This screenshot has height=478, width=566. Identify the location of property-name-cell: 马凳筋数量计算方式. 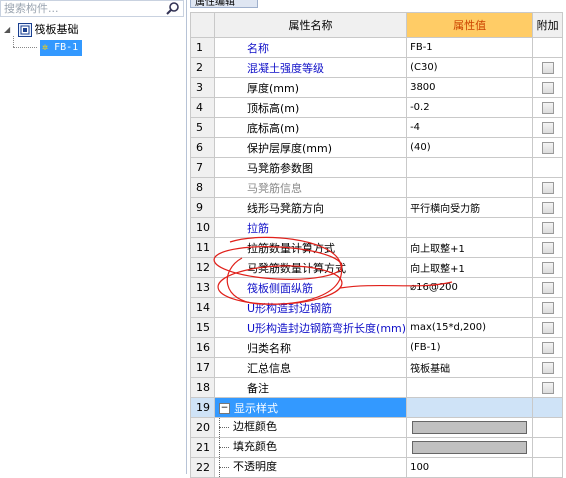
(310, 267).